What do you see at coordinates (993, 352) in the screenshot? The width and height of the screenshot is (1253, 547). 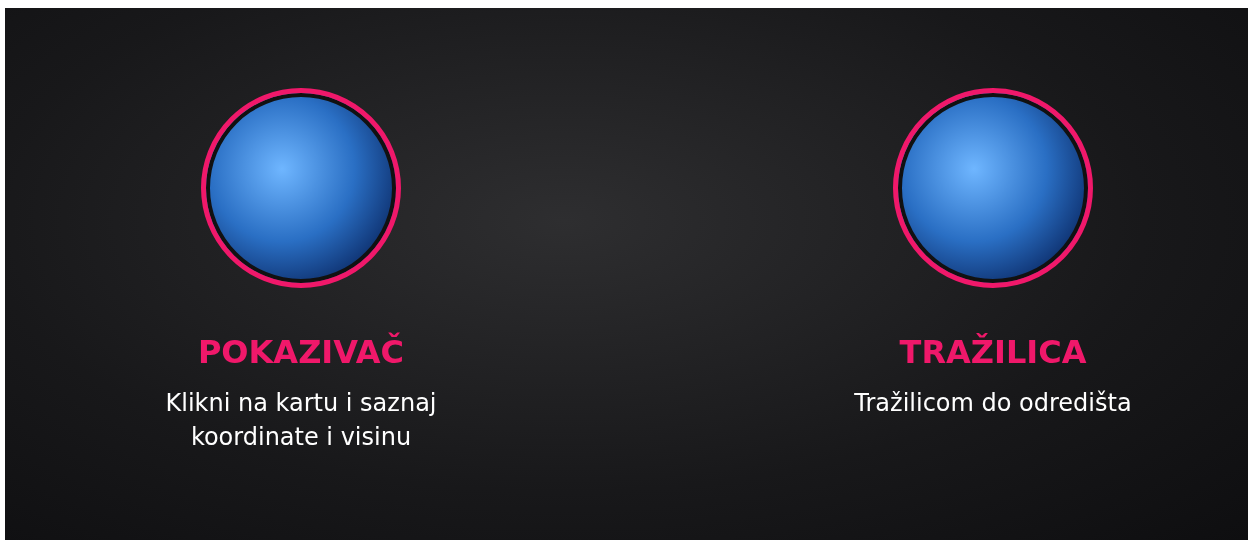 I see `feature-title: TRAŽILICA` at bounding box center [993, 352].